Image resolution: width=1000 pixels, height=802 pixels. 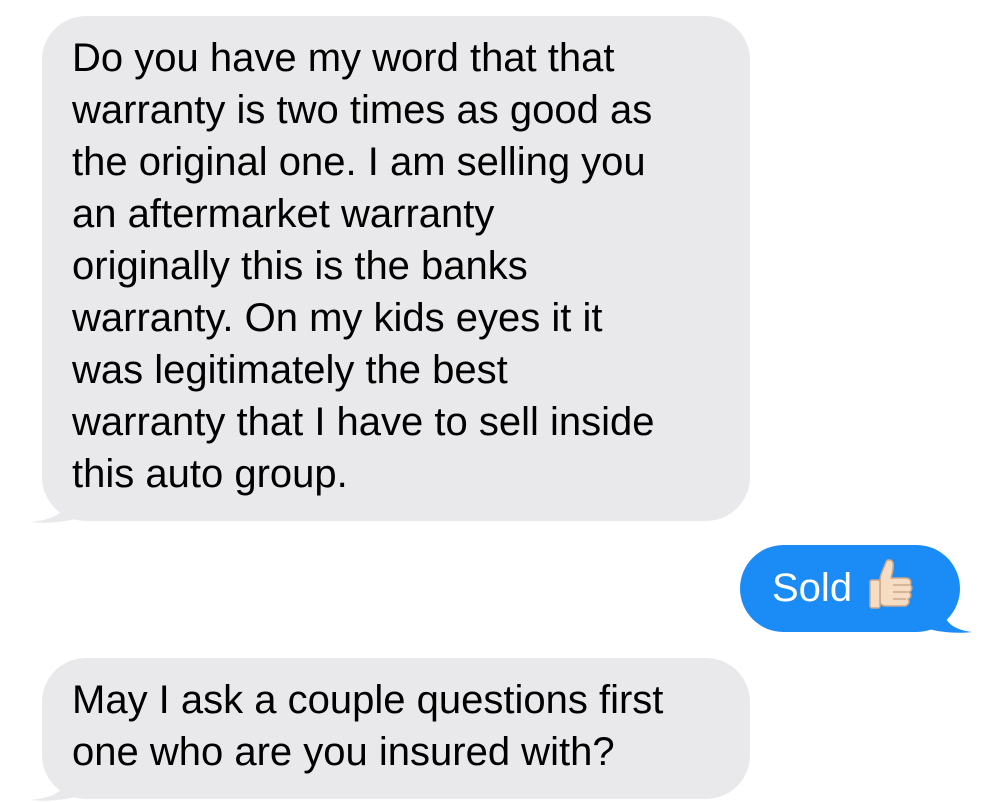 I want to click on outgoing-message-bubble: Sold, so click(x=850, y=588).